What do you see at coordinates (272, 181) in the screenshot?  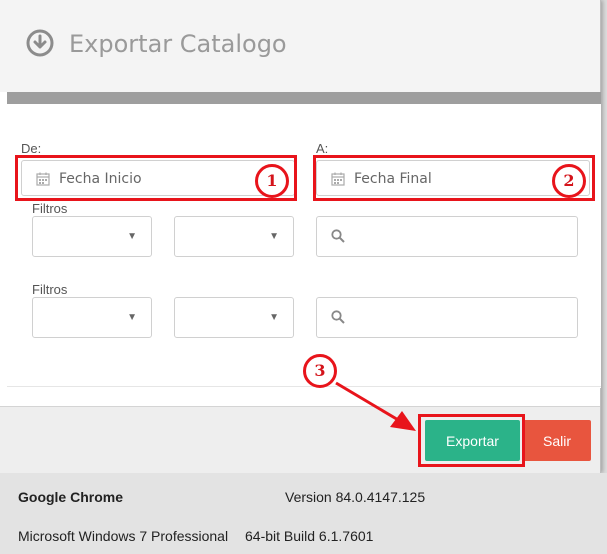 I see `annotation-badge-1: 1` at bounding box center [272, 181].